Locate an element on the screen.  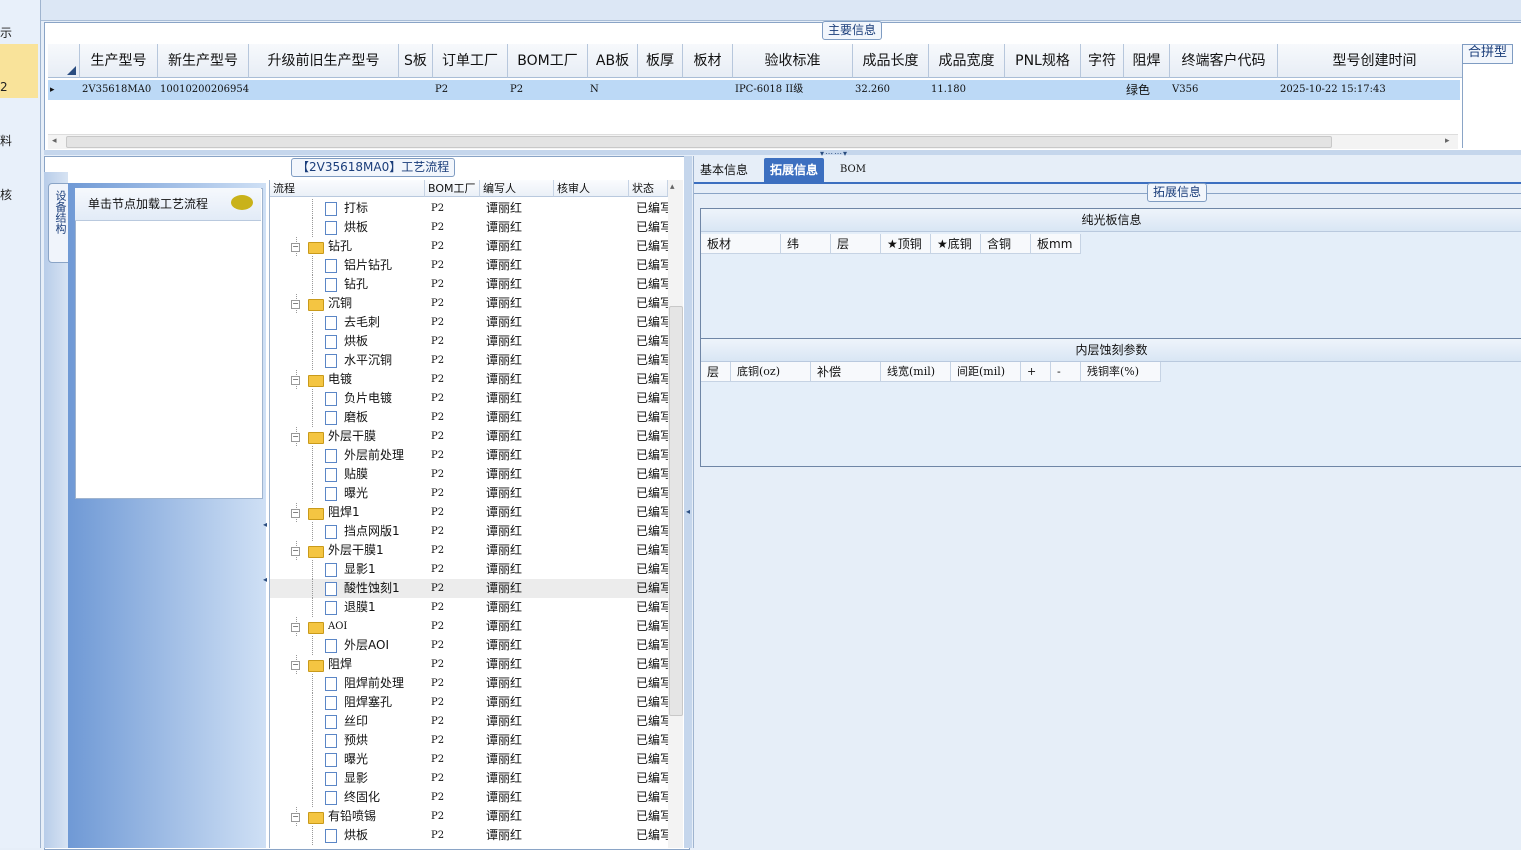
table-cell: 2V35618MA0 is located at coordinates (120, 90).